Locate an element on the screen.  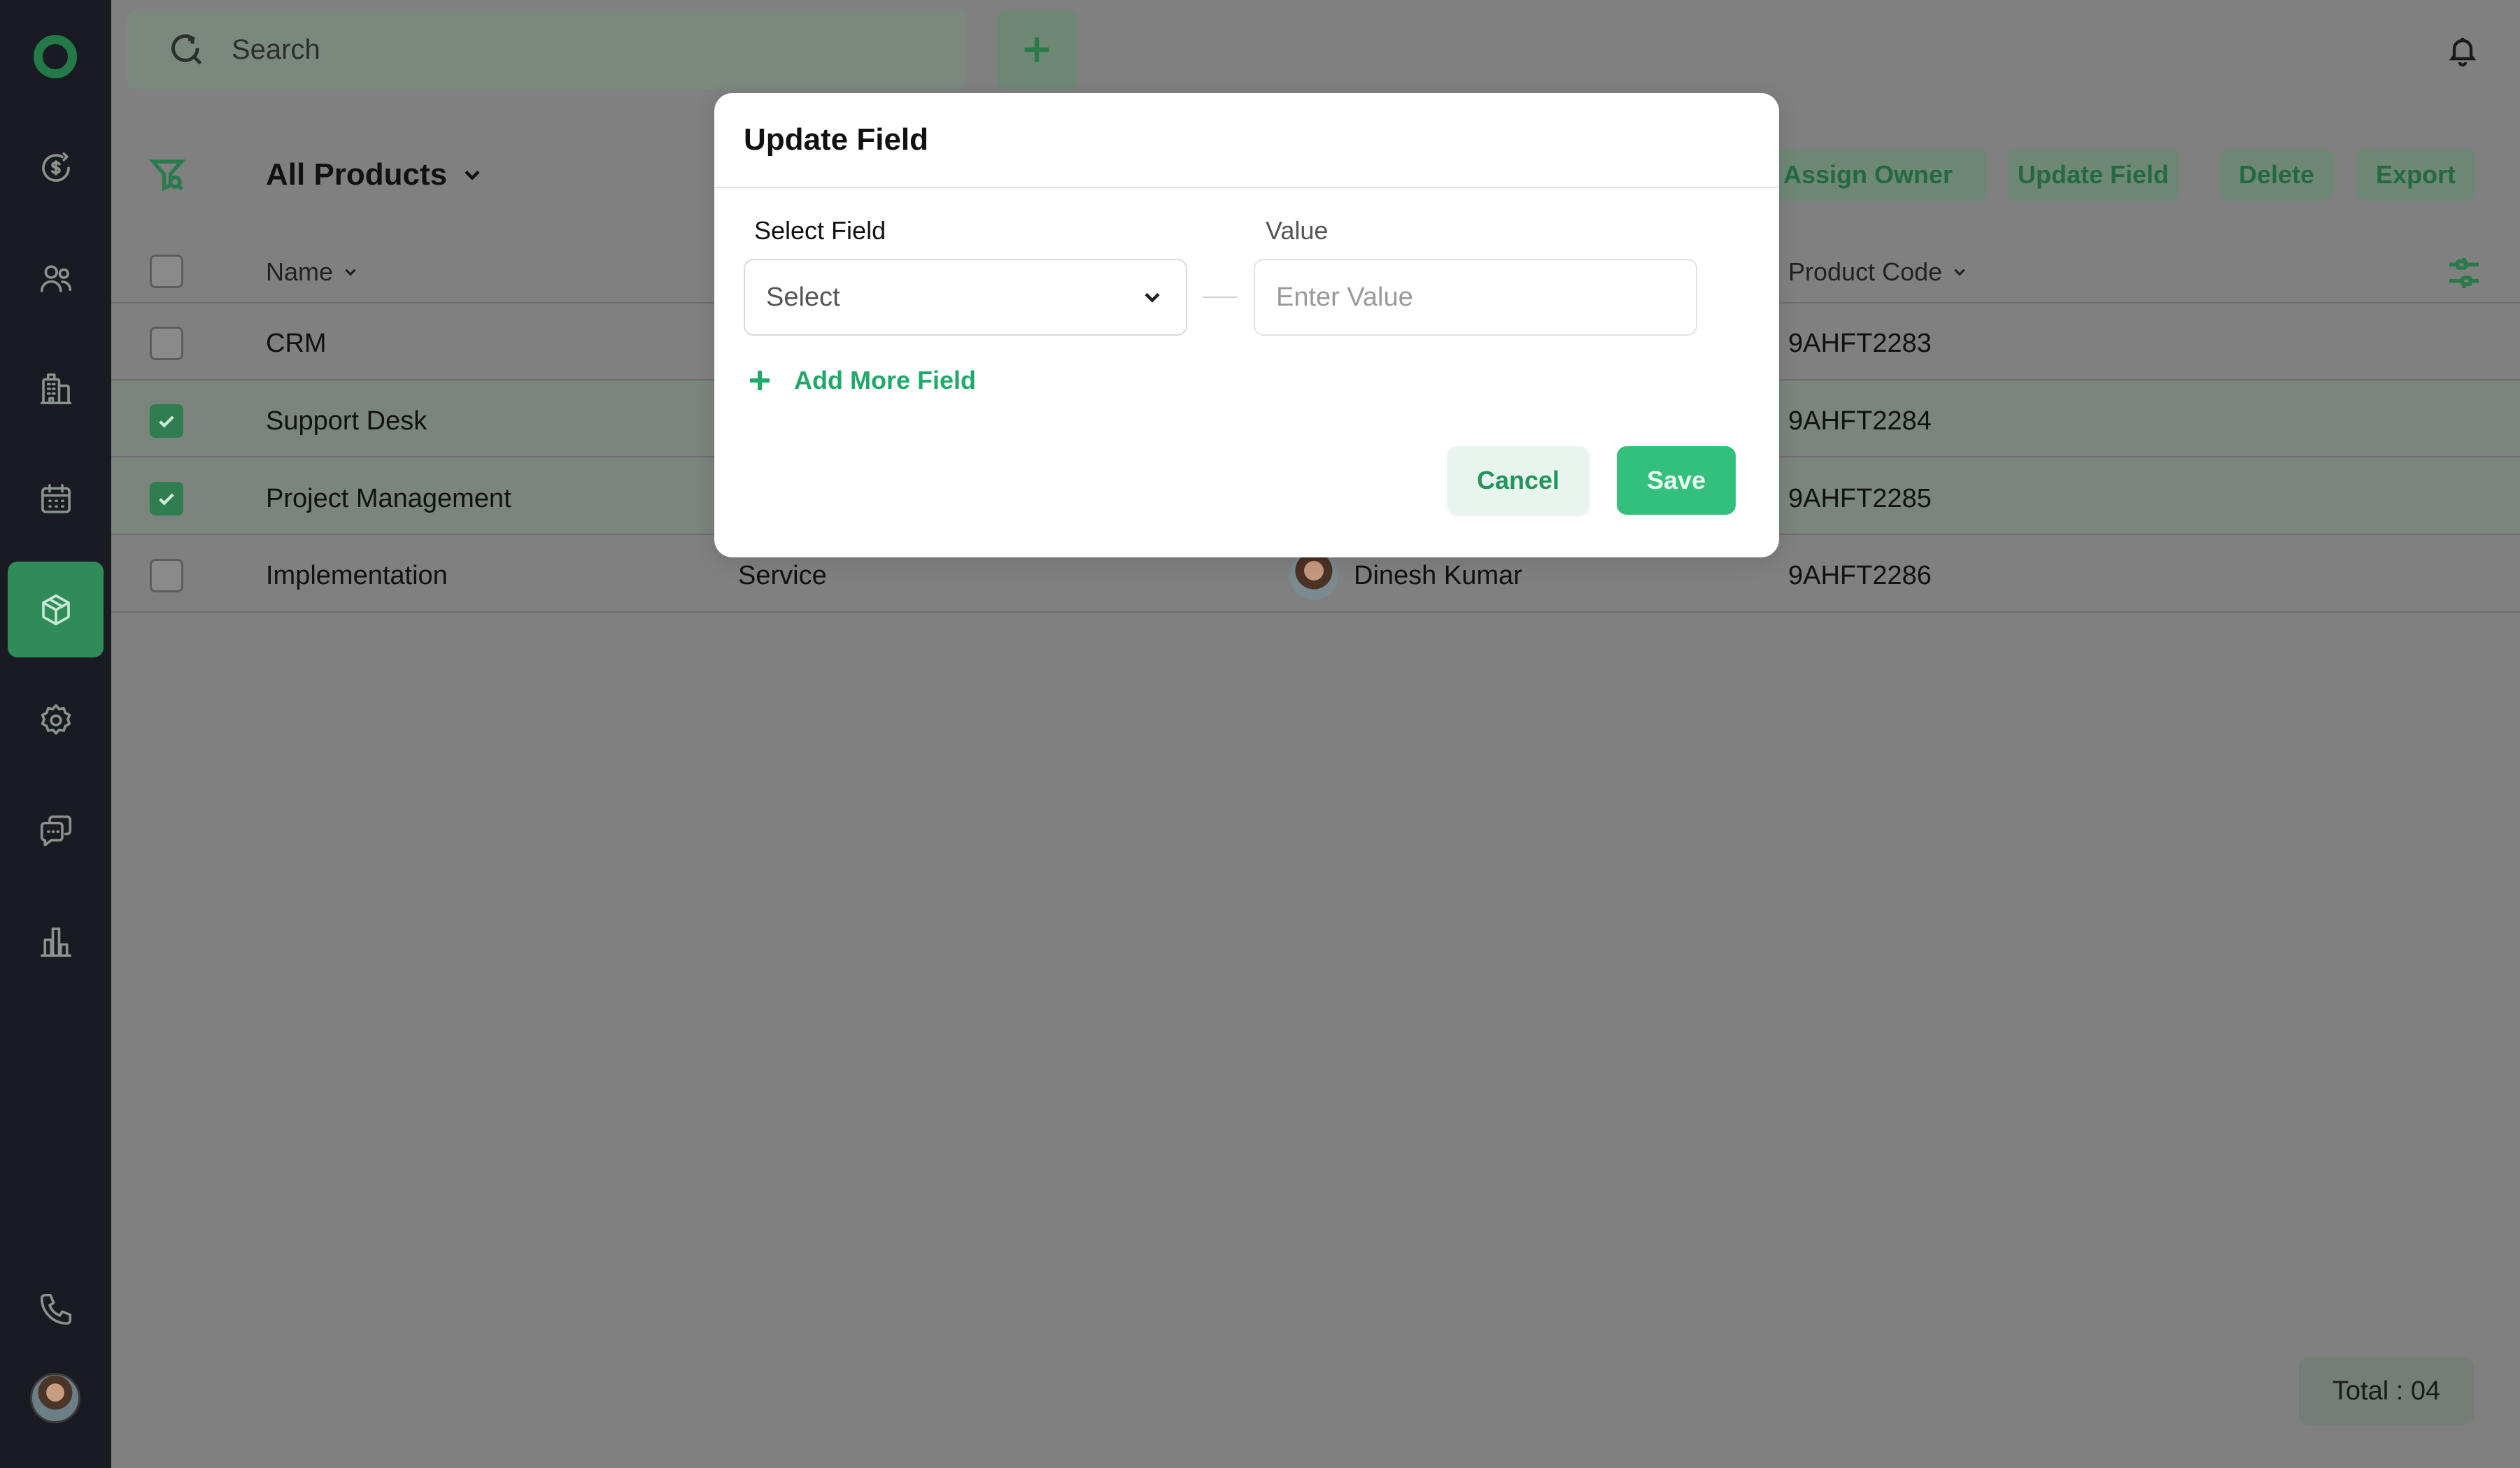
view-selector: All Products is located at coordinates (375, 174).